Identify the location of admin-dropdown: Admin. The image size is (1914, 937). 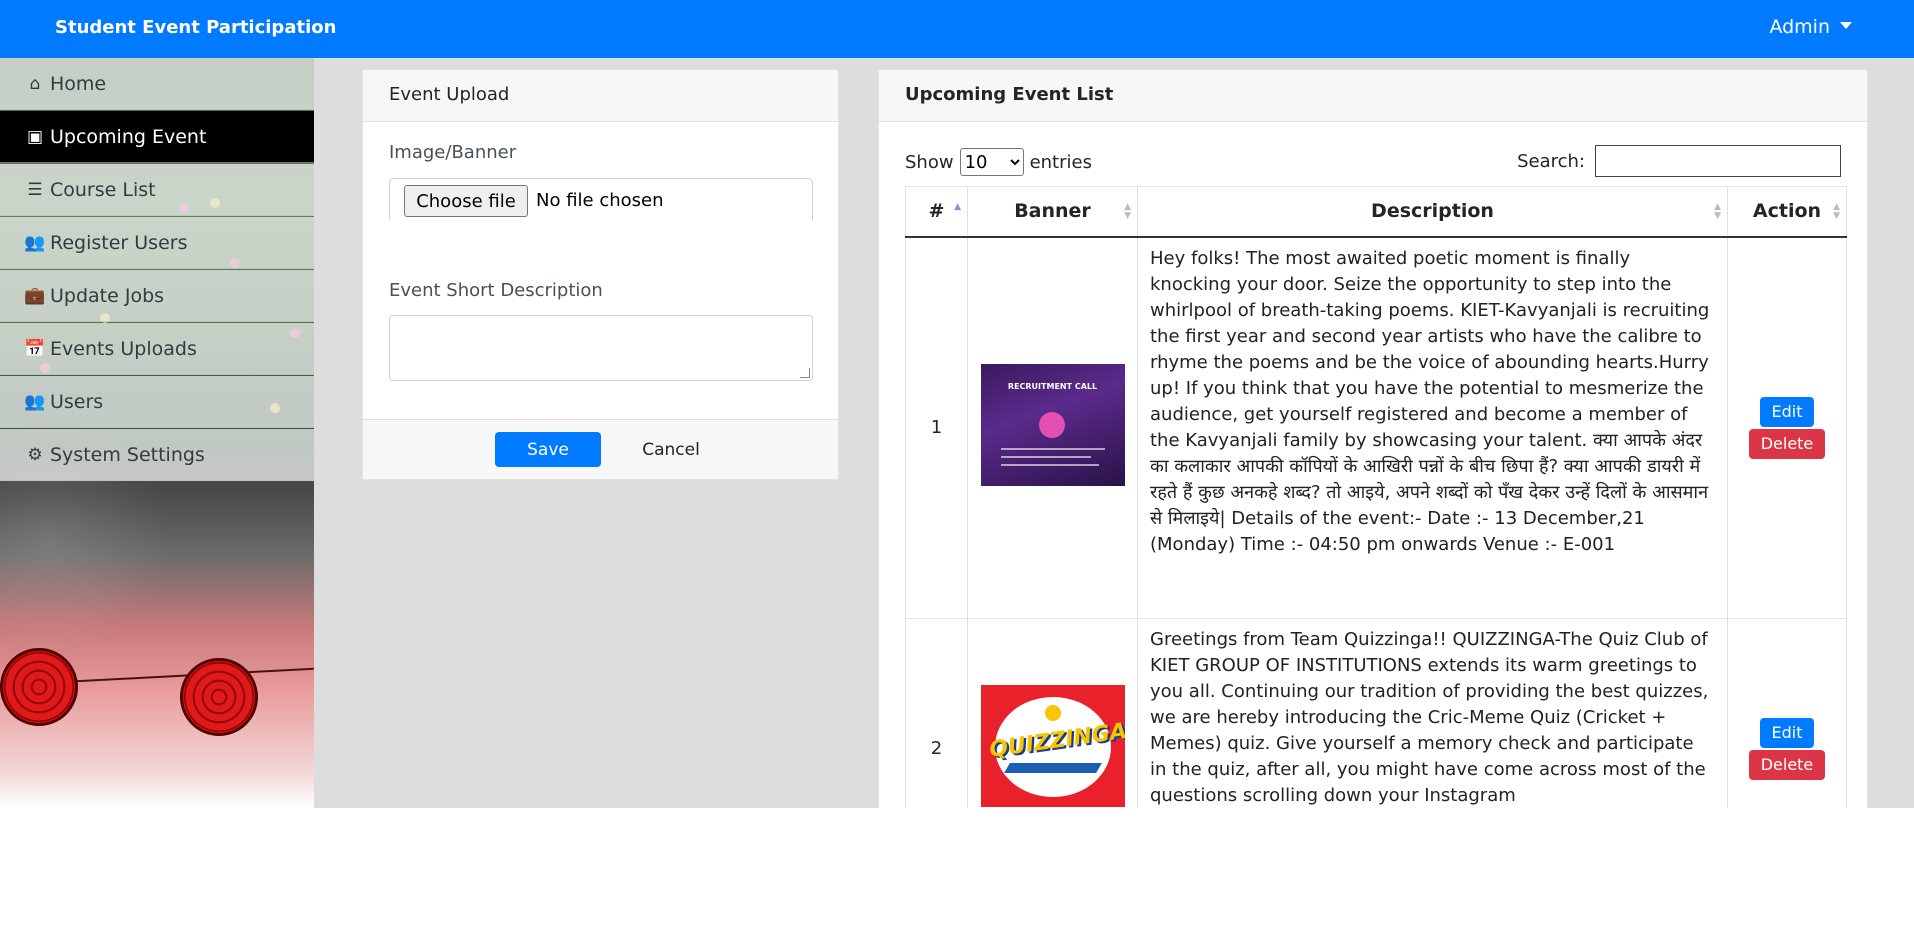
(1810, 27).